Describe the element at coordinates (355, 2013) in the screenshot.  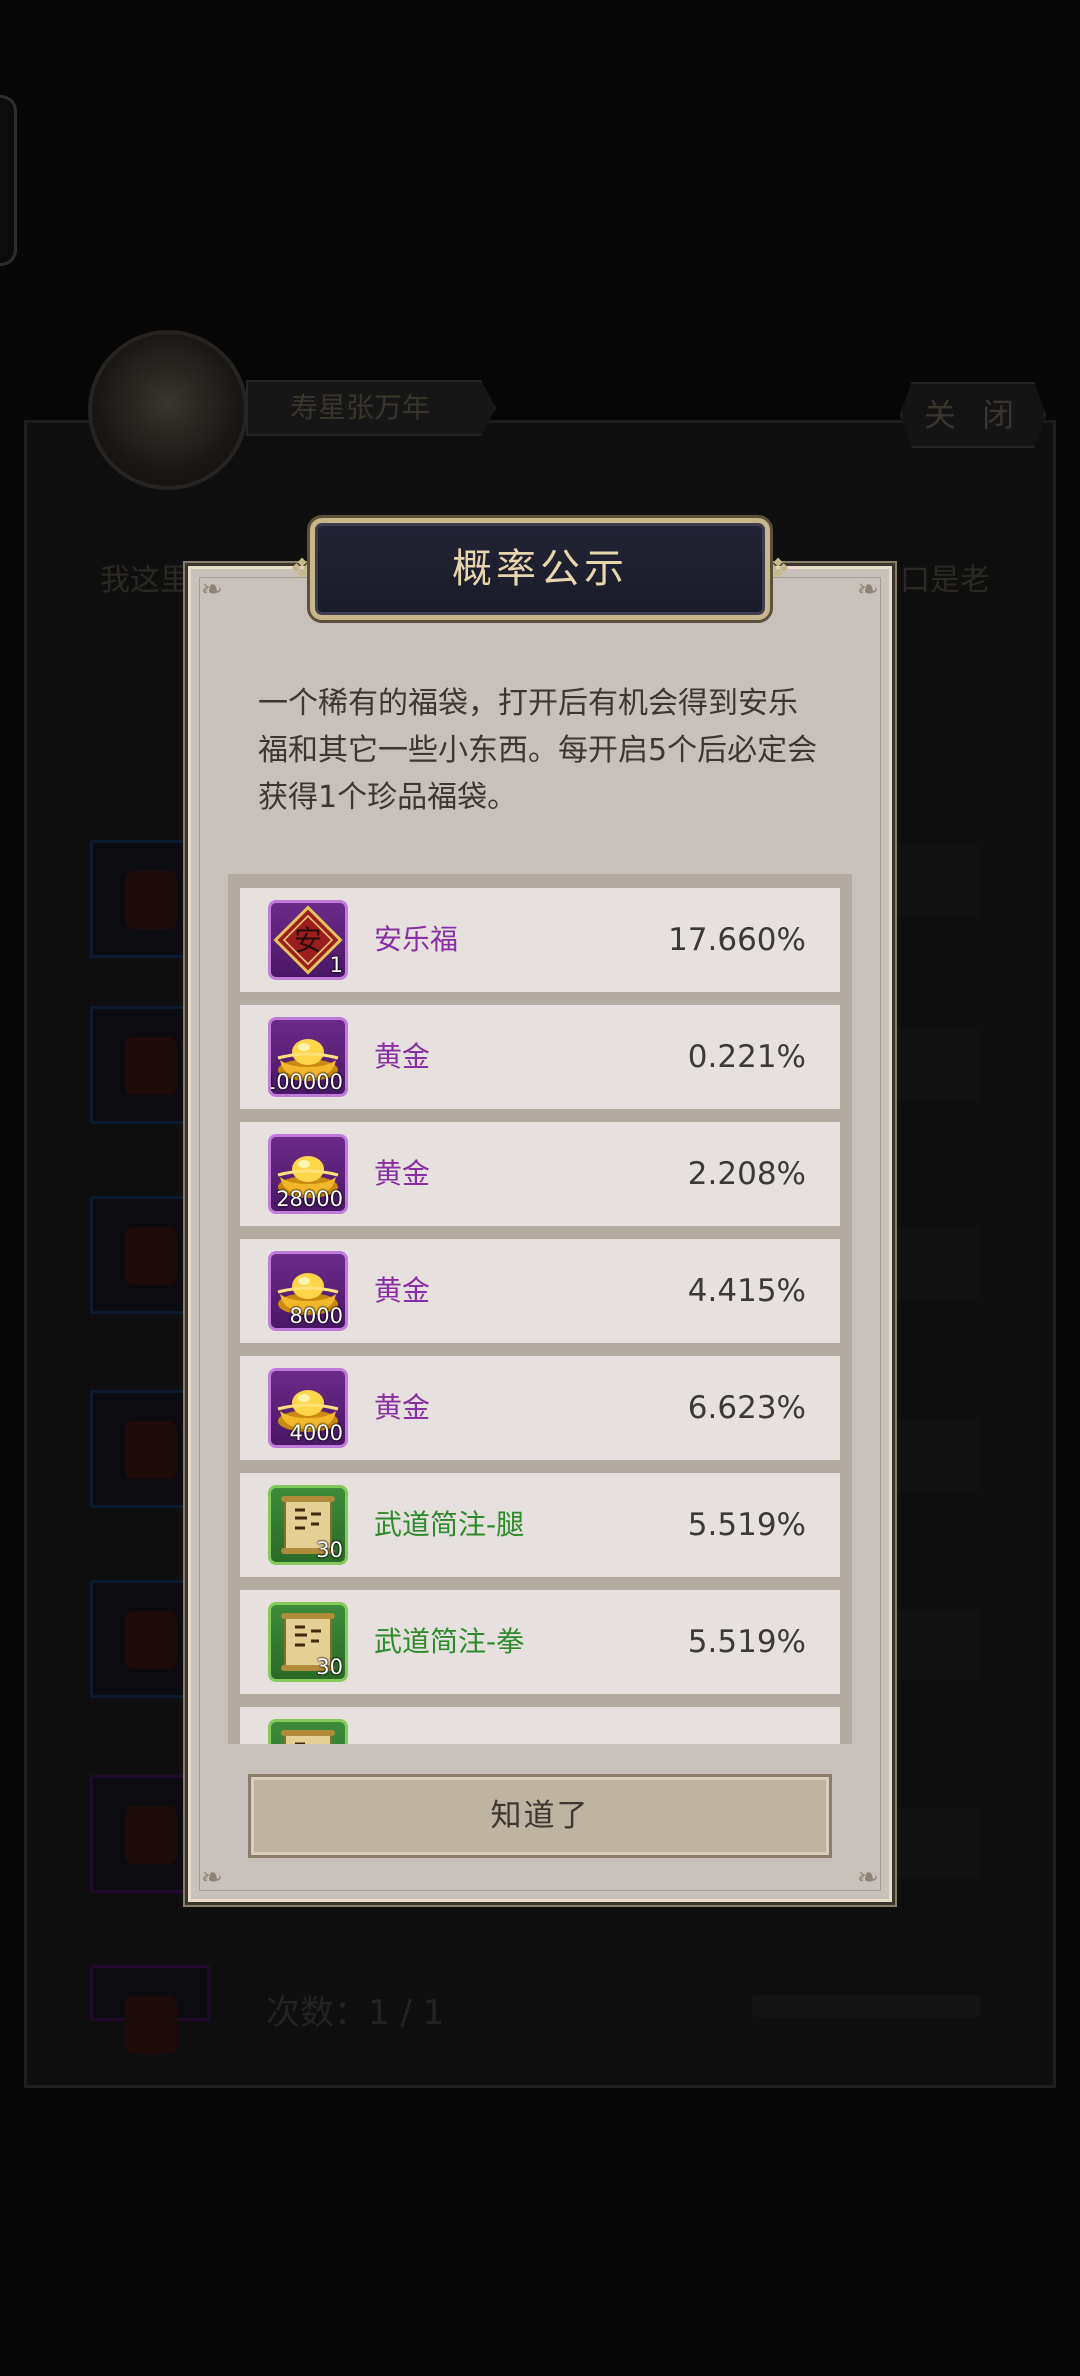
I see `open-count-label: 次数：1 / 1` at that location.